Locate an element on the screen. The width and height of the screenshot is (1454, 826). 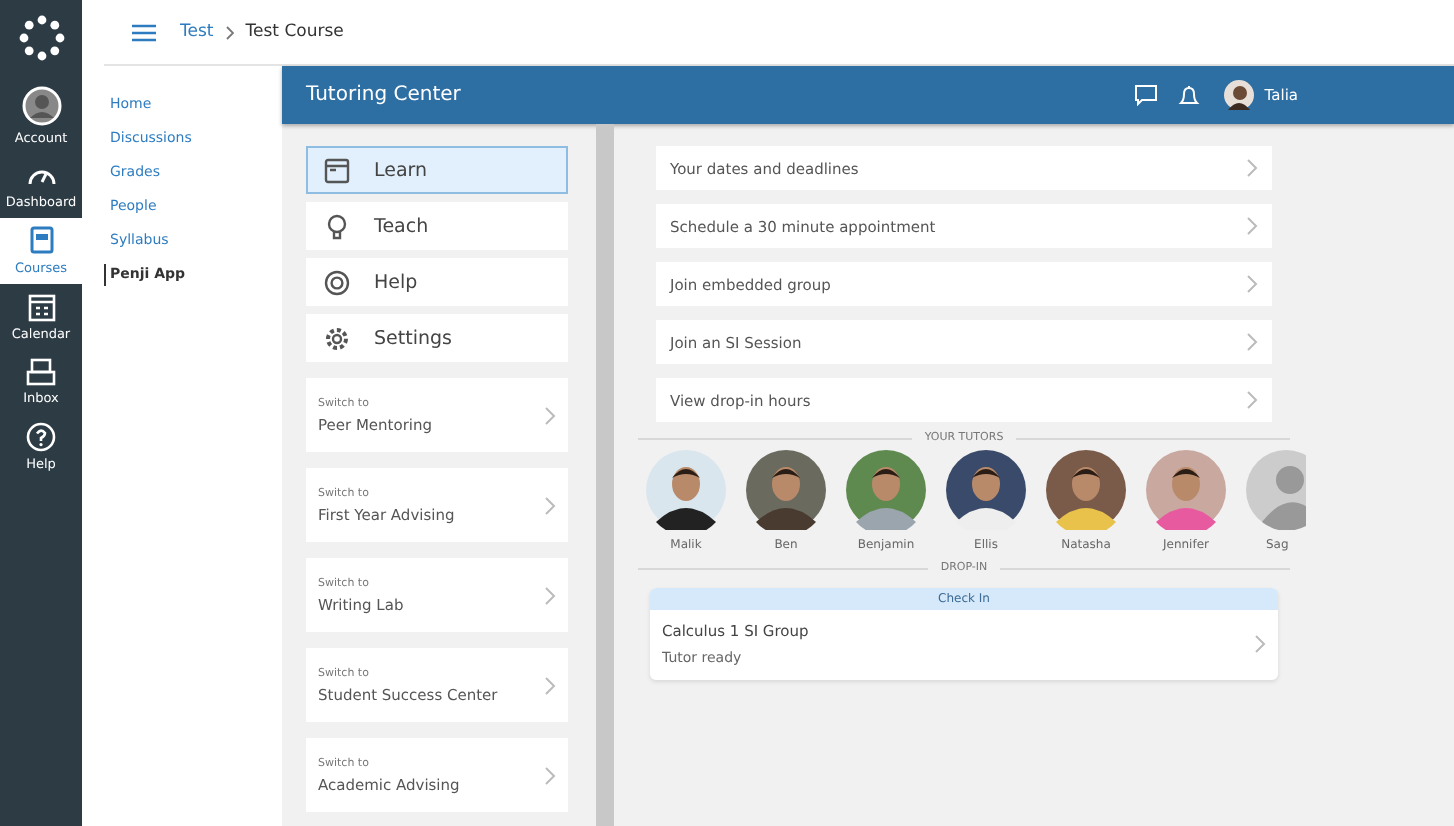
lightbulb-icon is located at coordinates (337, 226).